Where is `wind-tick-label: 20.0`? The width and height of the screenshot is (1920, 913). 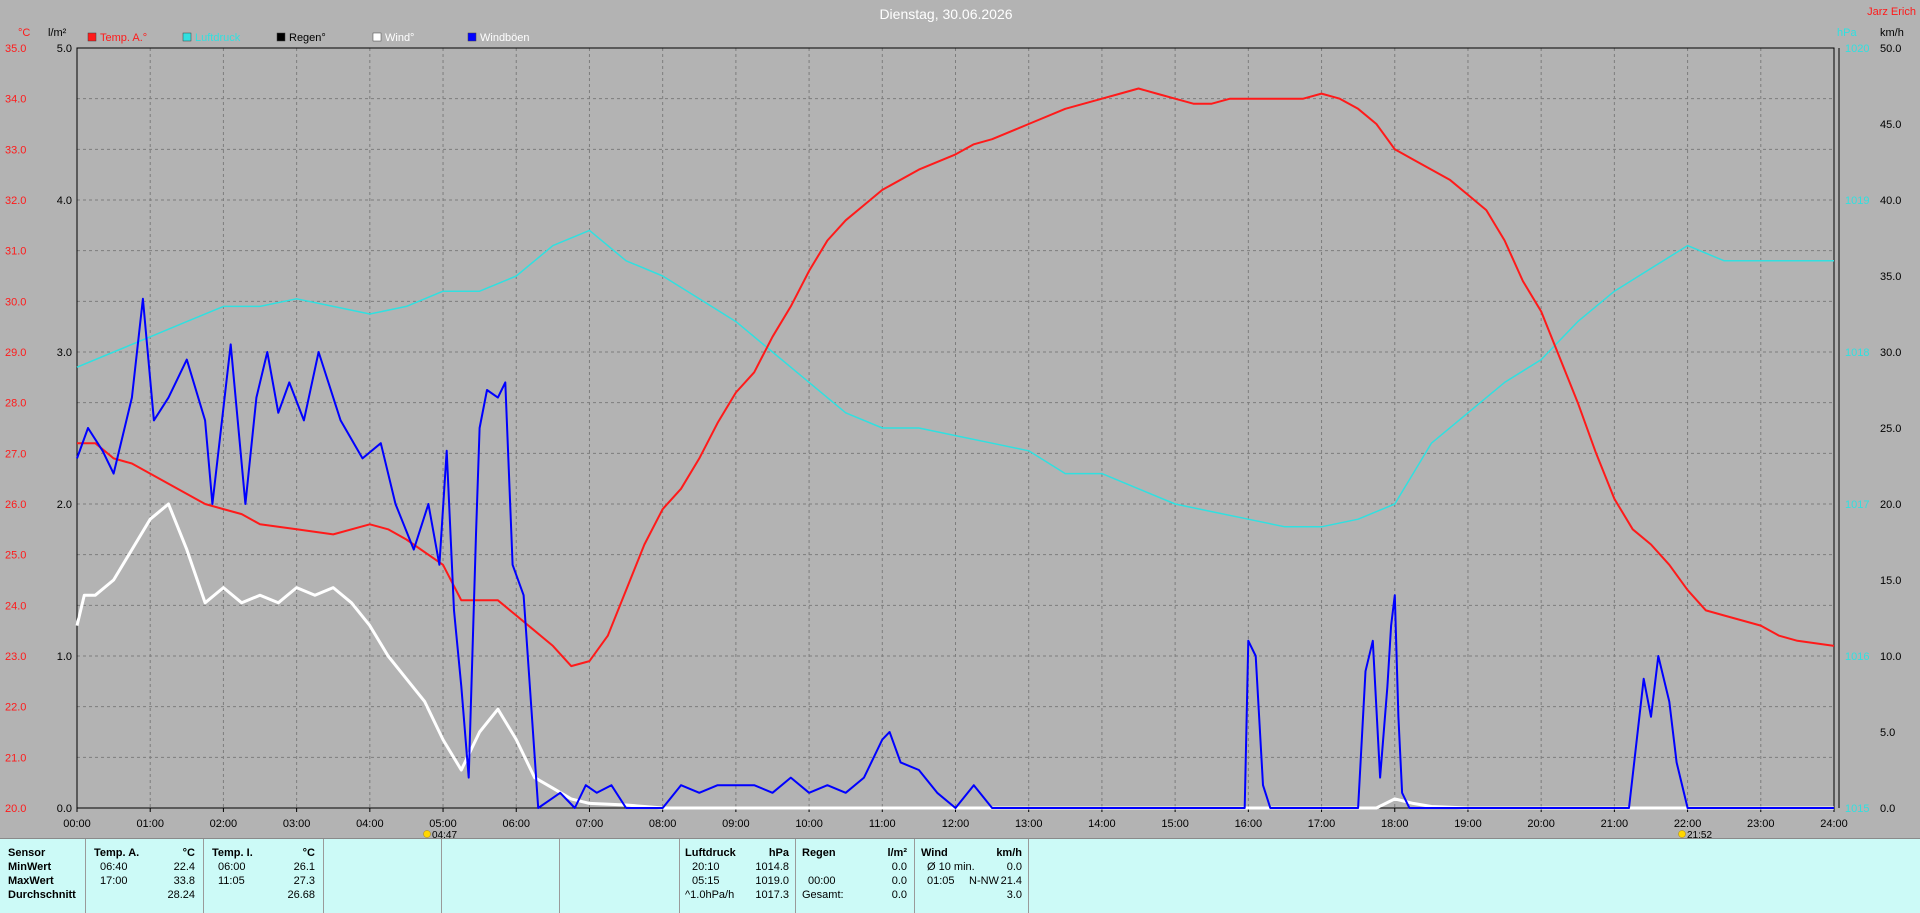
wind-tick-label: 20.0 is located at coordinates (1890, 505).